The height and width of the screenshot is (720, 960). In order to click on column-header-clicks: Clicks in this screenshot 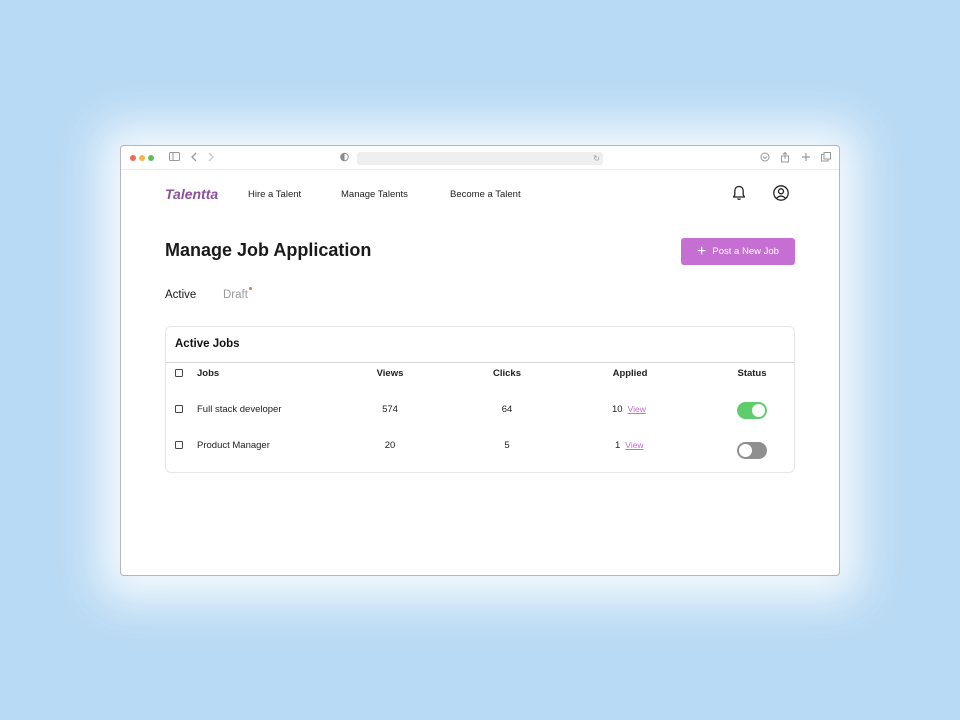, I will do `click(507, 373)`.